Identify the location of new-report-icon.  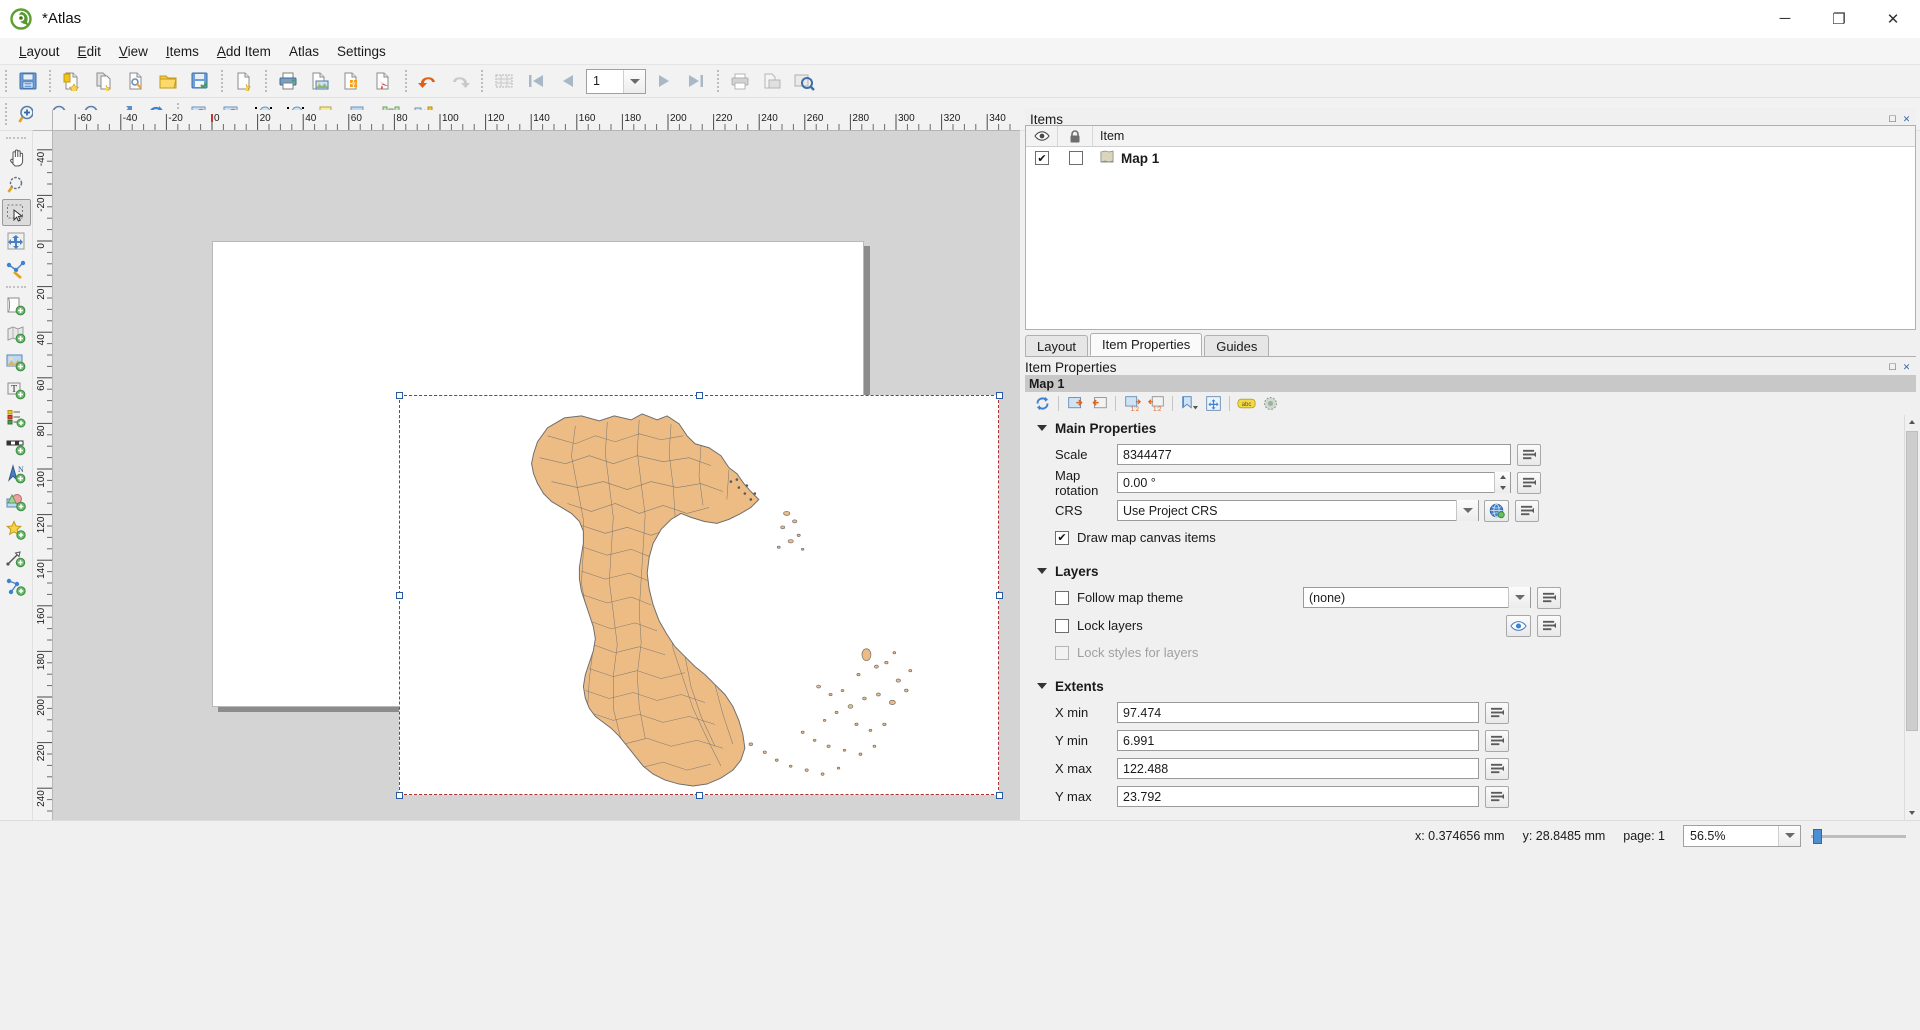
(244, 81).